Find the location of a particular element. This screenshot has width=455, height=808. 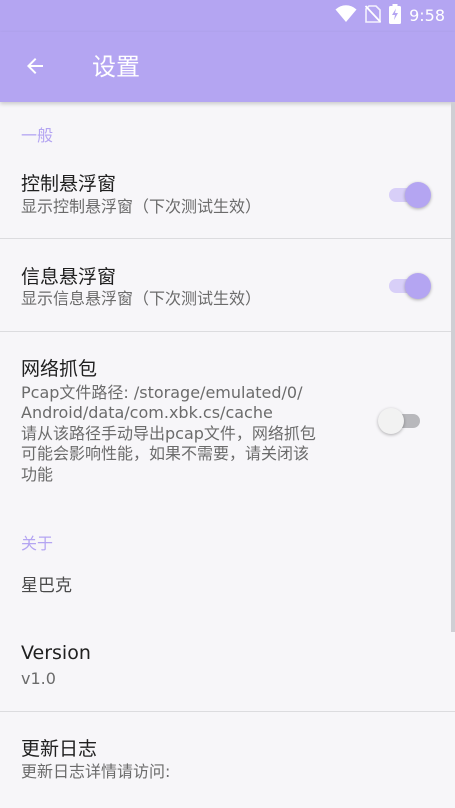

pref-summary: v1.0 is located at coordinates (38, 678).